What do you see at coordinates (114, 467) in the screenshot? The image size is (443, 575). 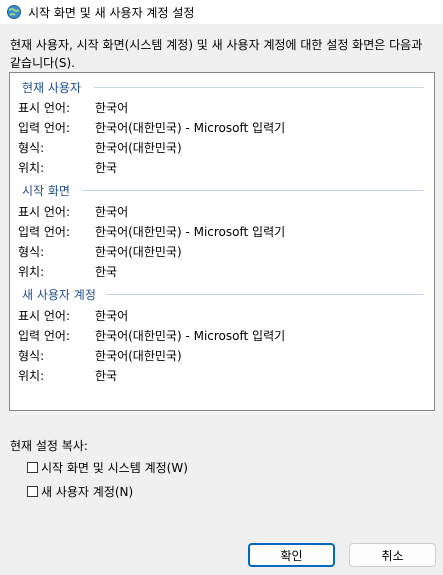 I see `checkbox-label: 시작 화면 및 시스템 계정(W)` at bounding box center [114, 467].